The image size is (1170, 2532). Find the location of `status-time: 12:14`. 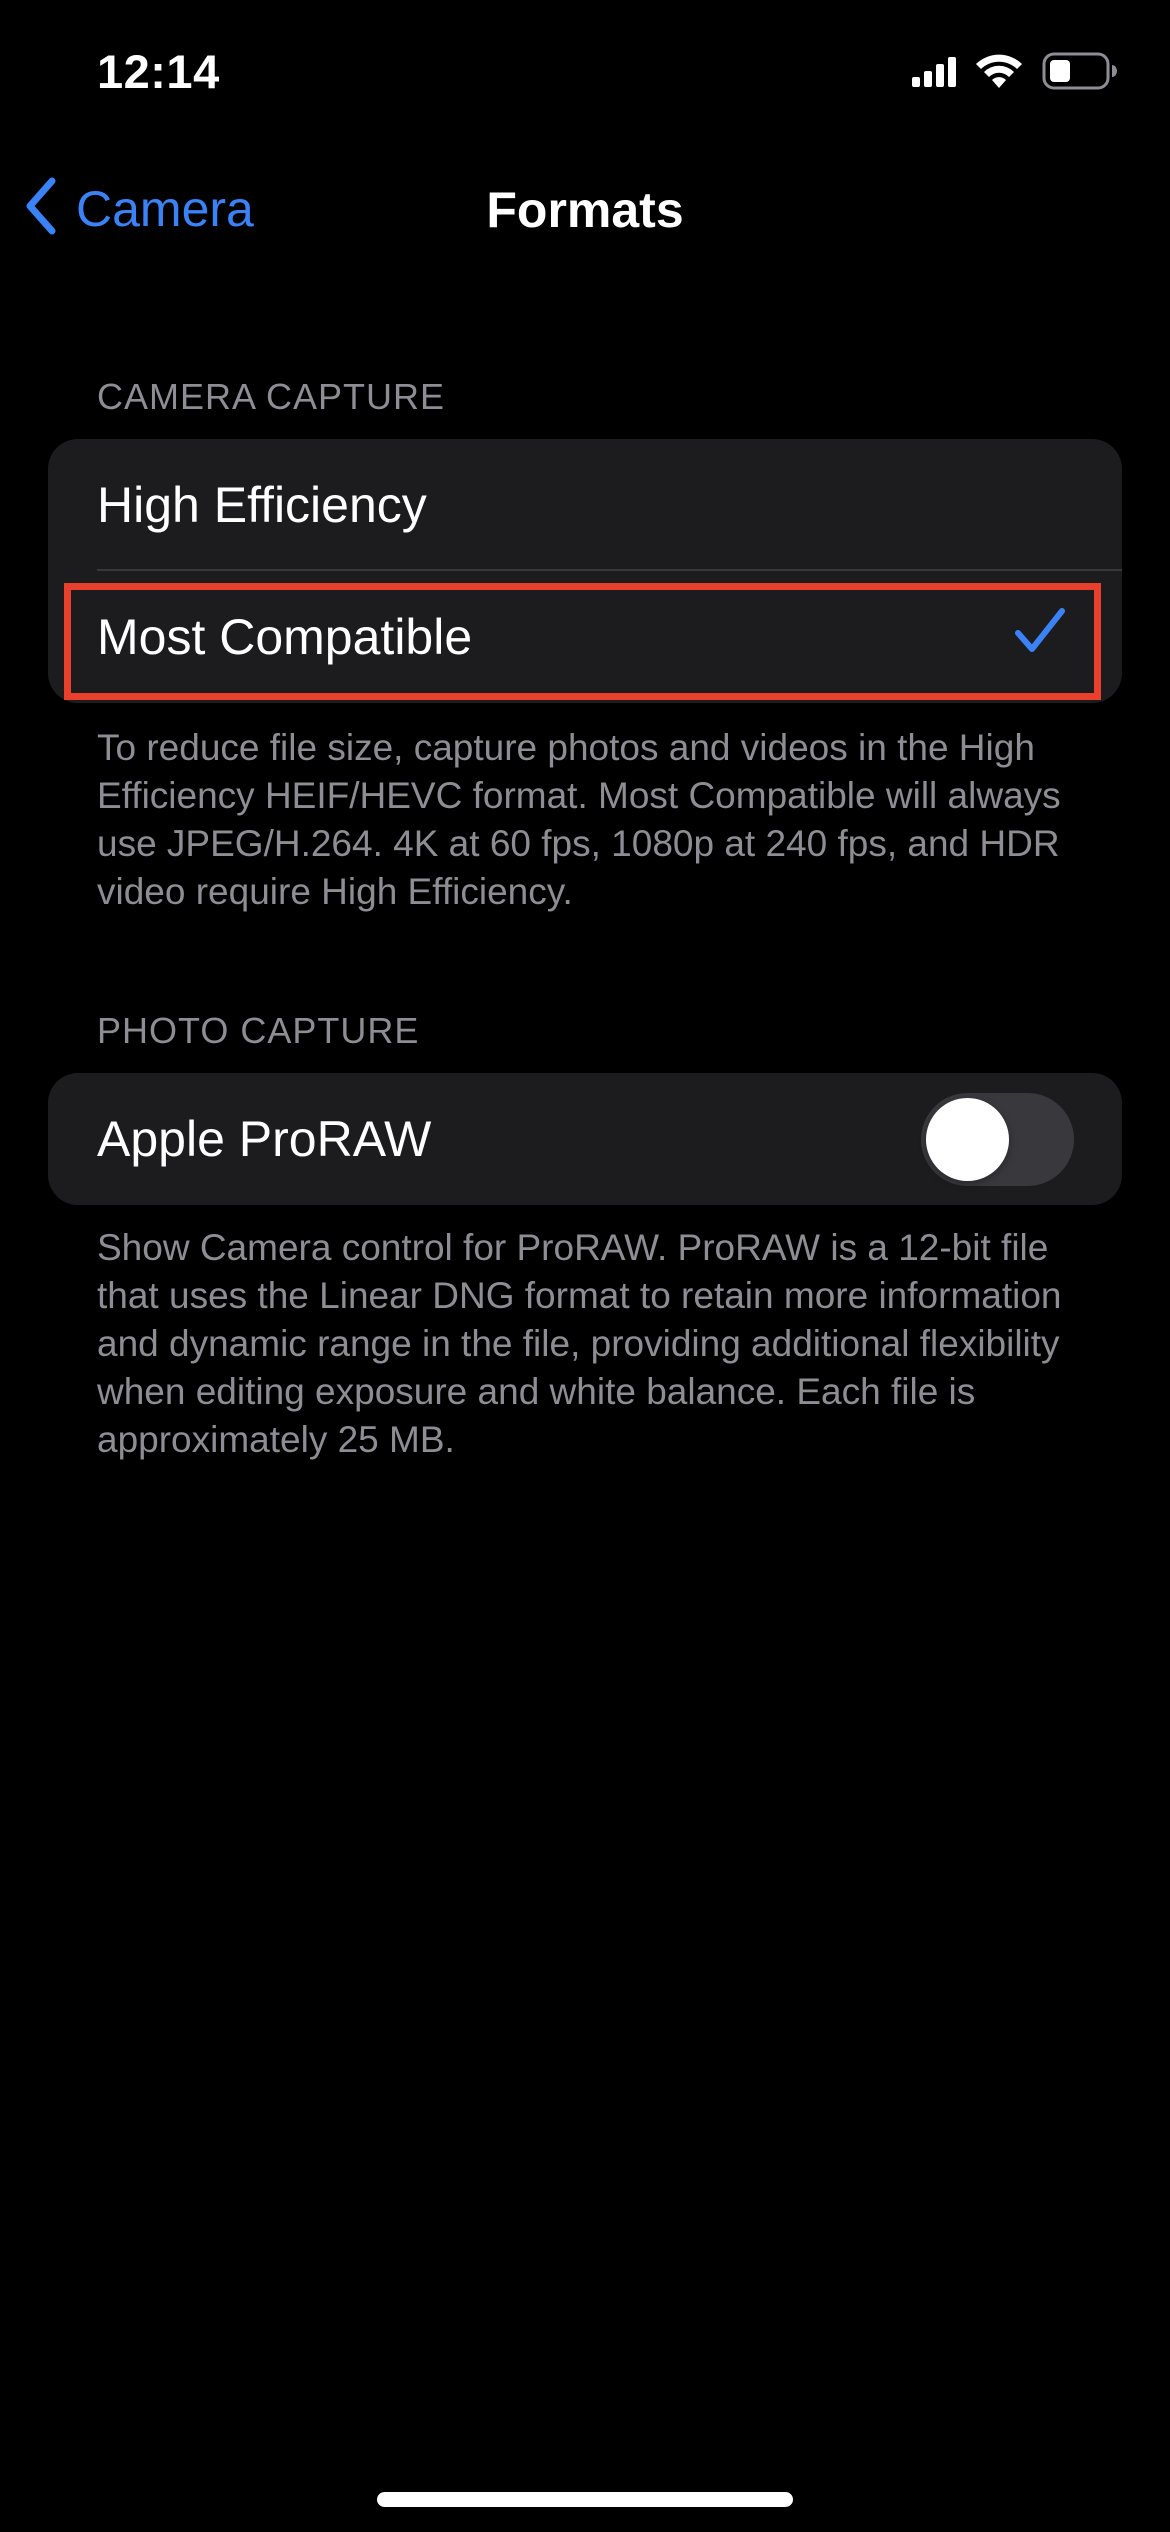

status-time: 12:14 is located at coordinates (158, 71).